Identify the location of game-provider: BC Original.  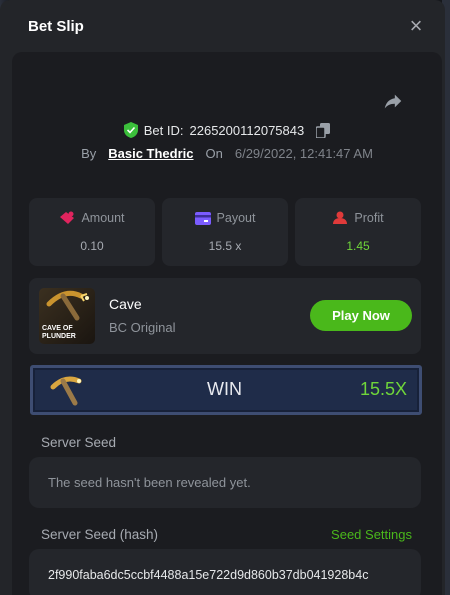
(142, 327).